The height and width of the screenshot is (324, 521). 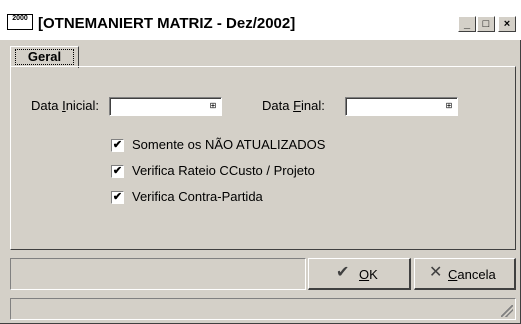 I want to click on x-icon: ✕, so click(x=436, y=272).